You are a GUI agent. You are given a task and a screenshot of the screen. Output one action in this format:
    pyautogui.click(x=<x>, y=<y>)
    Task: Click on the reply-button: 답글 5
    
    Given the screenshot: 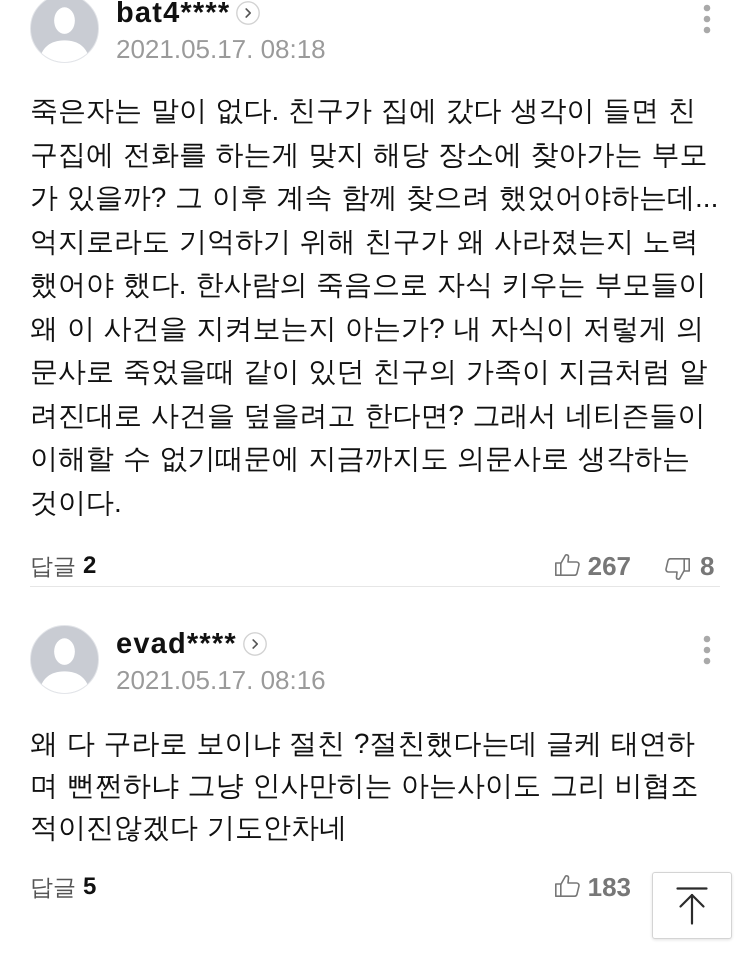 What is the action you would take?
    pyautogui.click(x=63, y=887)
    